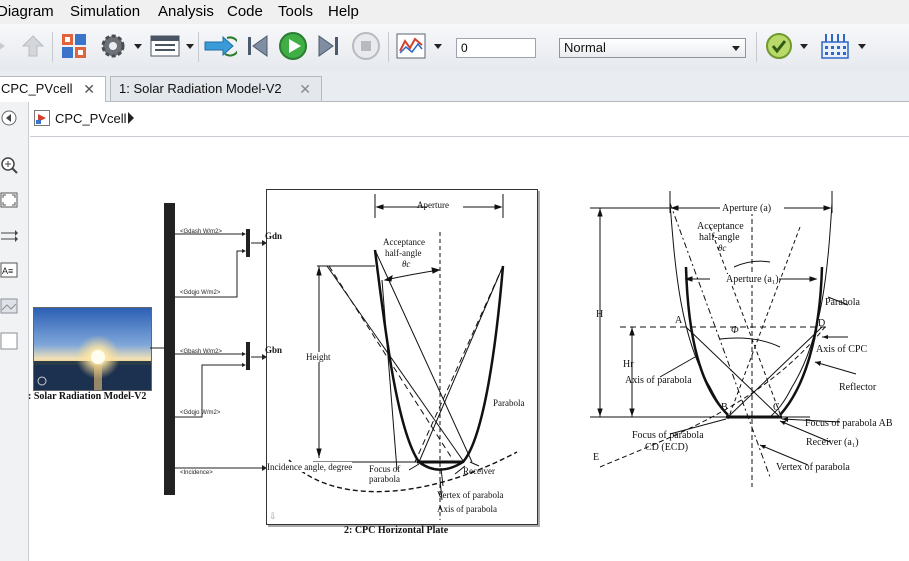  I want to click on model-explorer-icon, so click(165, 46).